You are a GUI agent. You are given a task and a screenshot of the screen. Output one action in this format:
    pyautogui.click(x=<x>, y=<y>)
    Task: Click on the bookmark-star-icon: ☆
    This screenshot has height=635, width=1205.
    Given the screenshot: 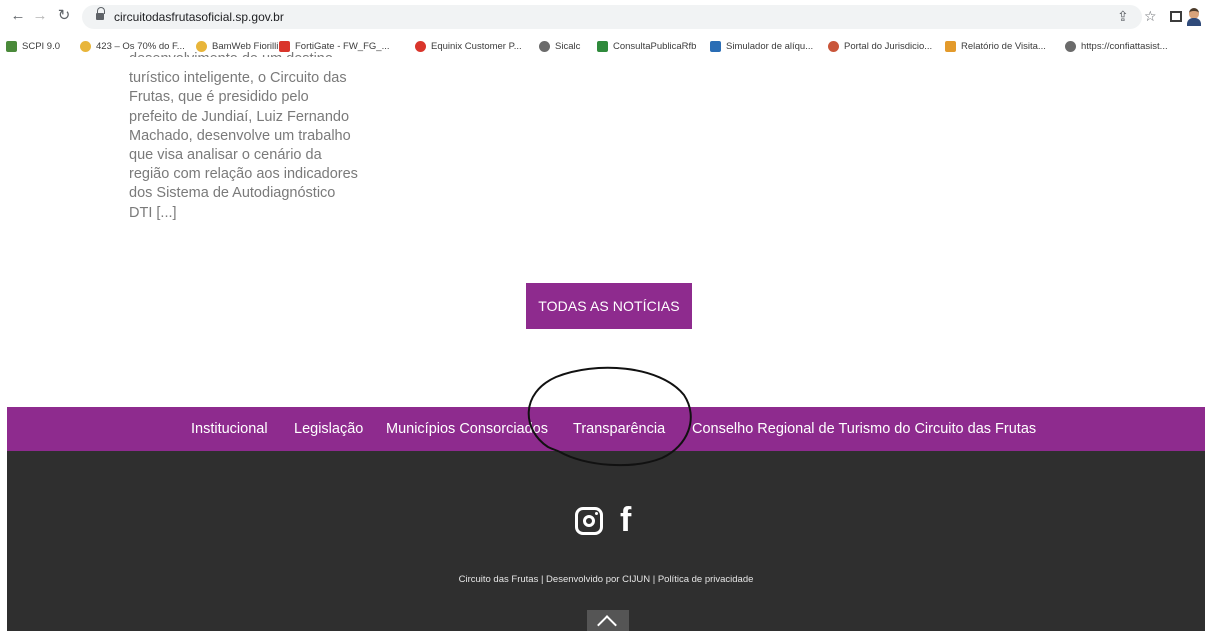 What is the action you would take?
    pyautogui.click(x=1150, y=16)
    